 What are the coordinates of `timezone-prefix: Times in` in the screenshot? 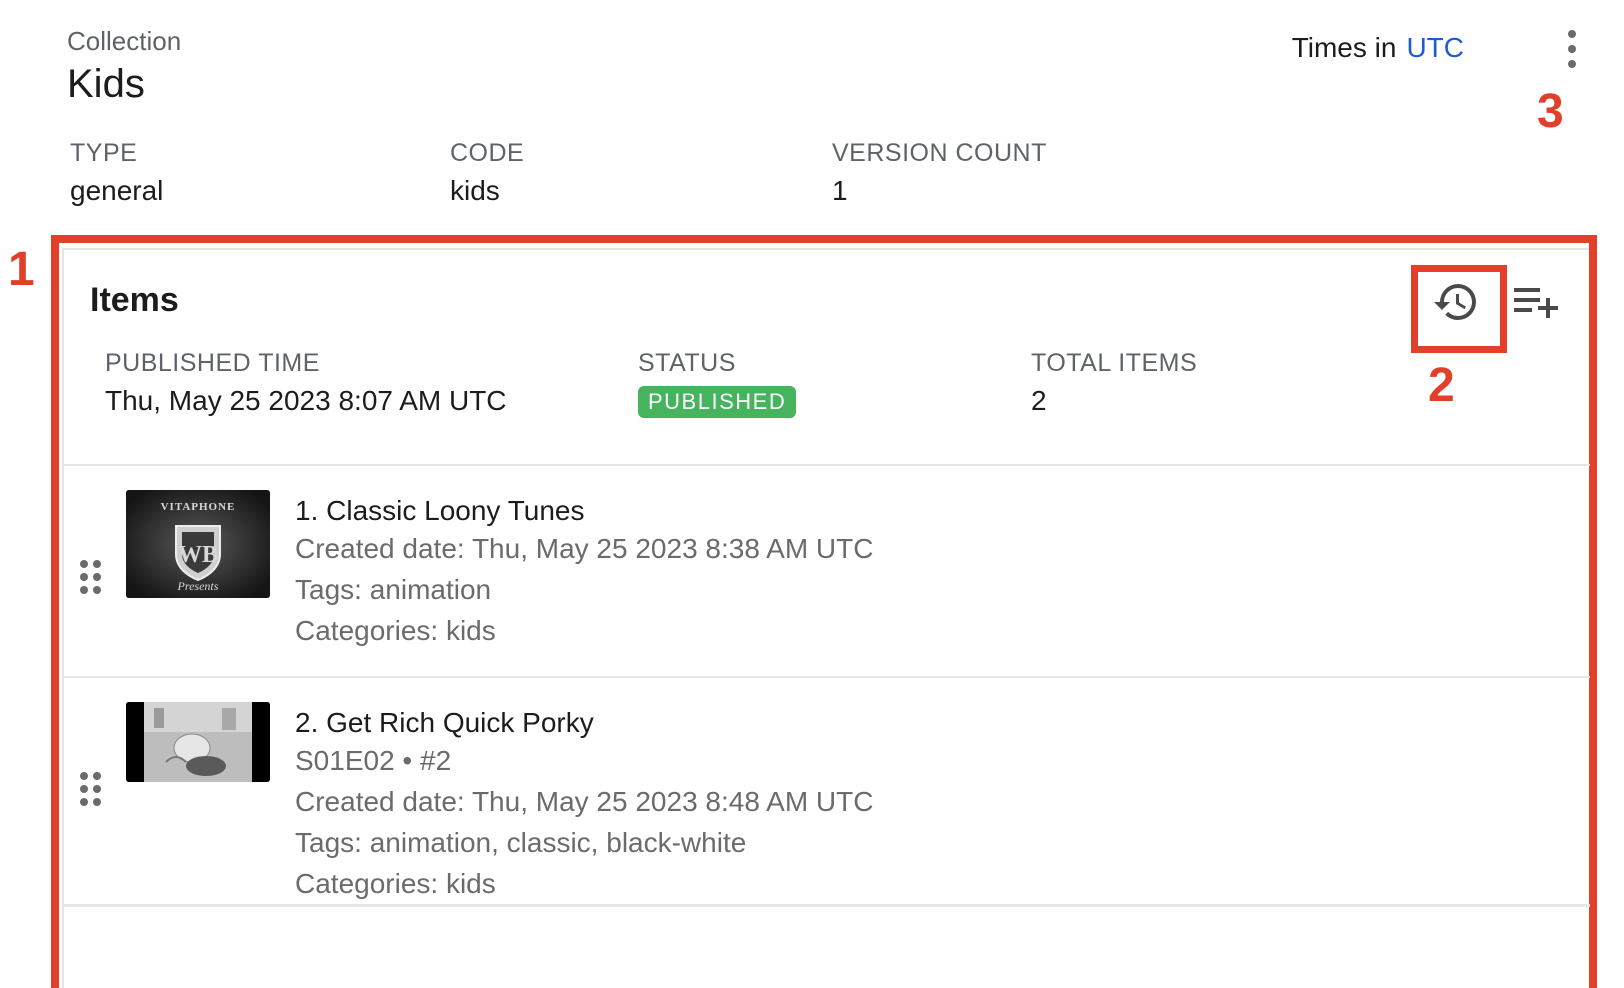 It's located at (1344, 47).